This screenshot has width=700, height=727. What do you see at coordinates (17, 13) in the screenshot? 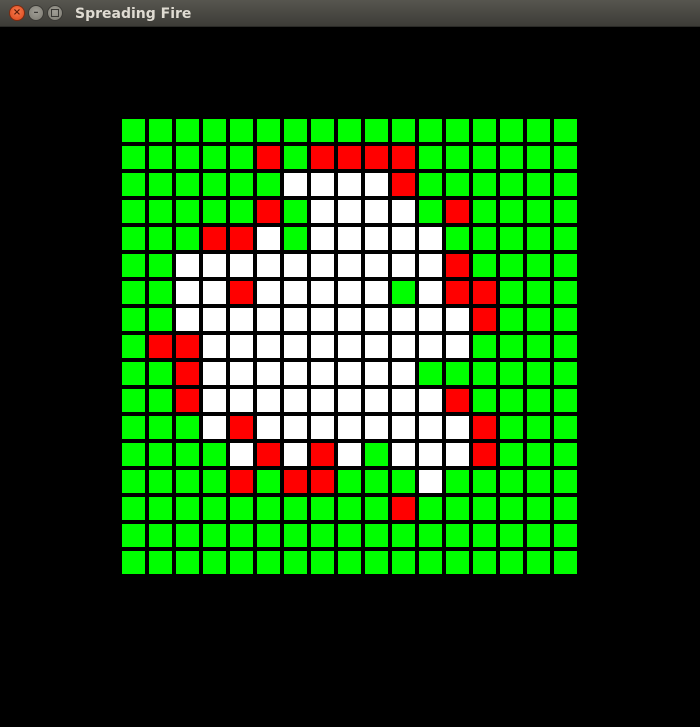
I see `close-button: ×` at bounding box center [17, 13].